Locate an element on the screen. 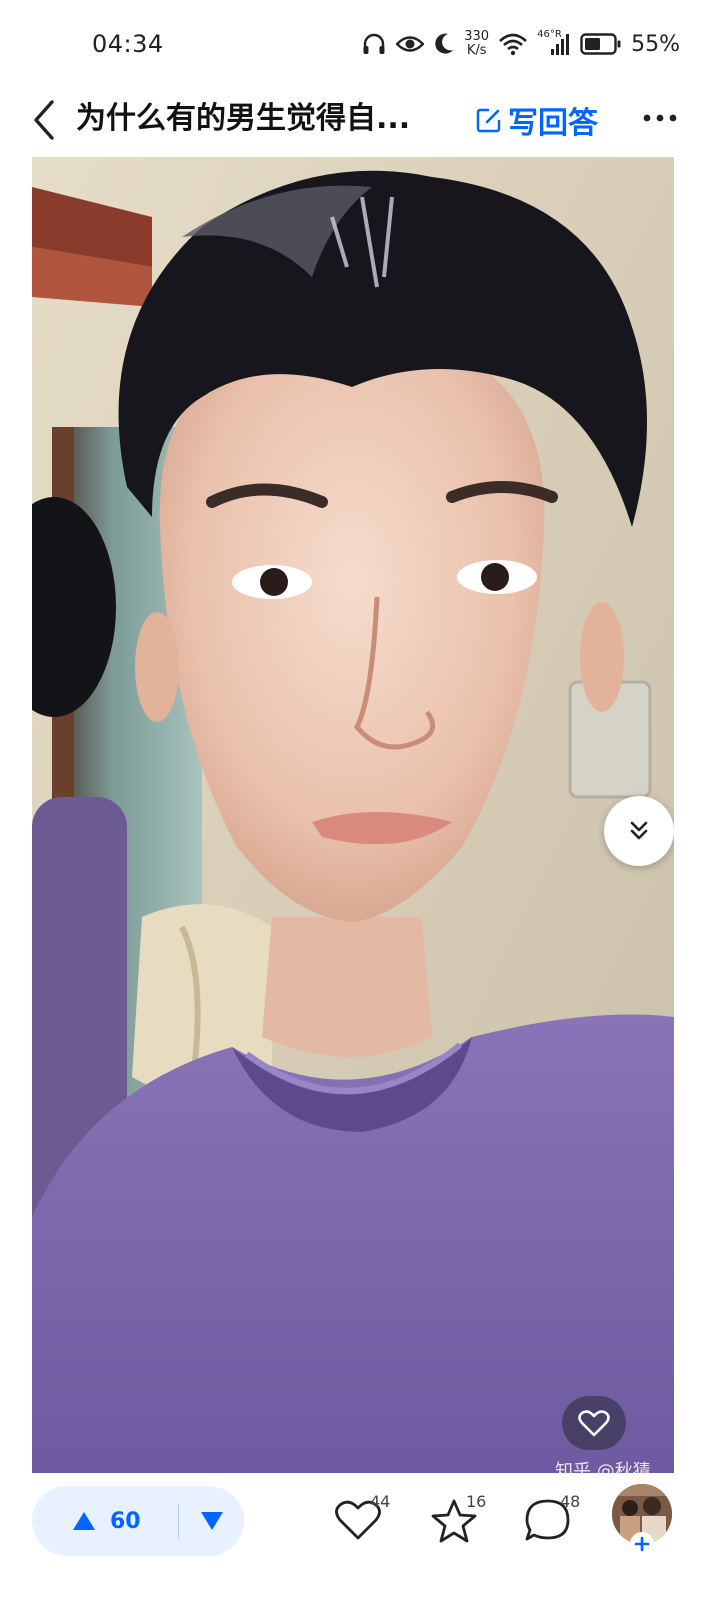  follow-plus-button is located at coordinates (642, 1544).